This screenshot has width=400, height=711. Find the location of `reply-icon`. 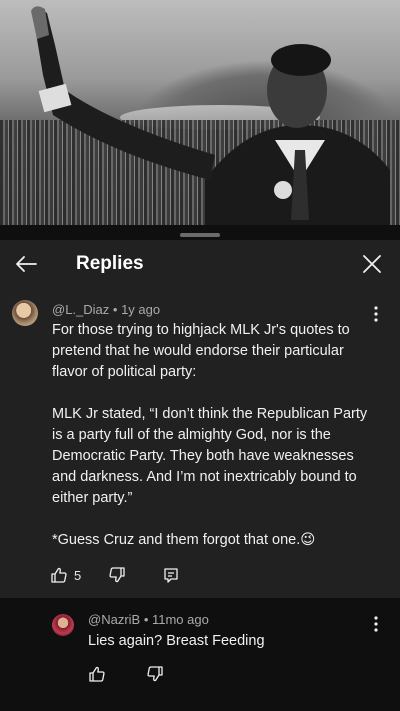

reply-icon is located at coordinates (171, 575).